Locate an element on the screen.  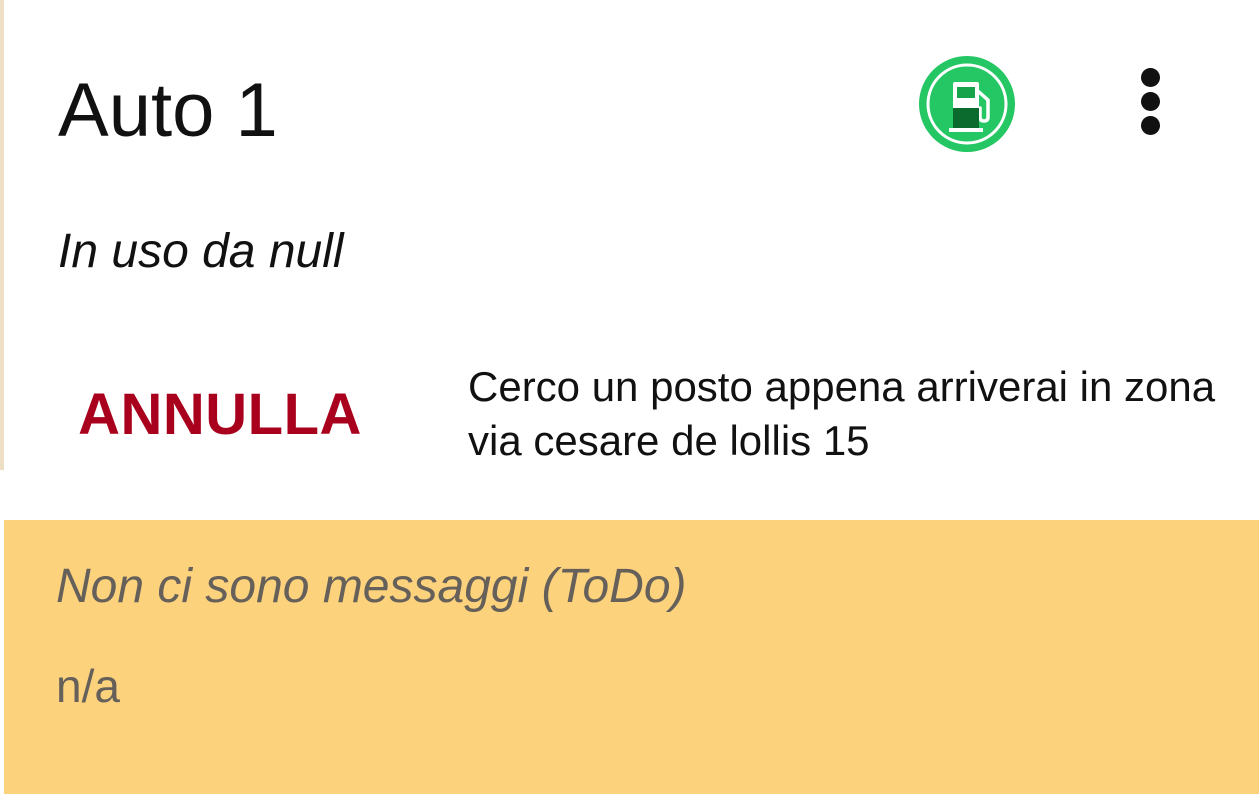
in-use-status: In uso da null is located at coordinates (201, 251).